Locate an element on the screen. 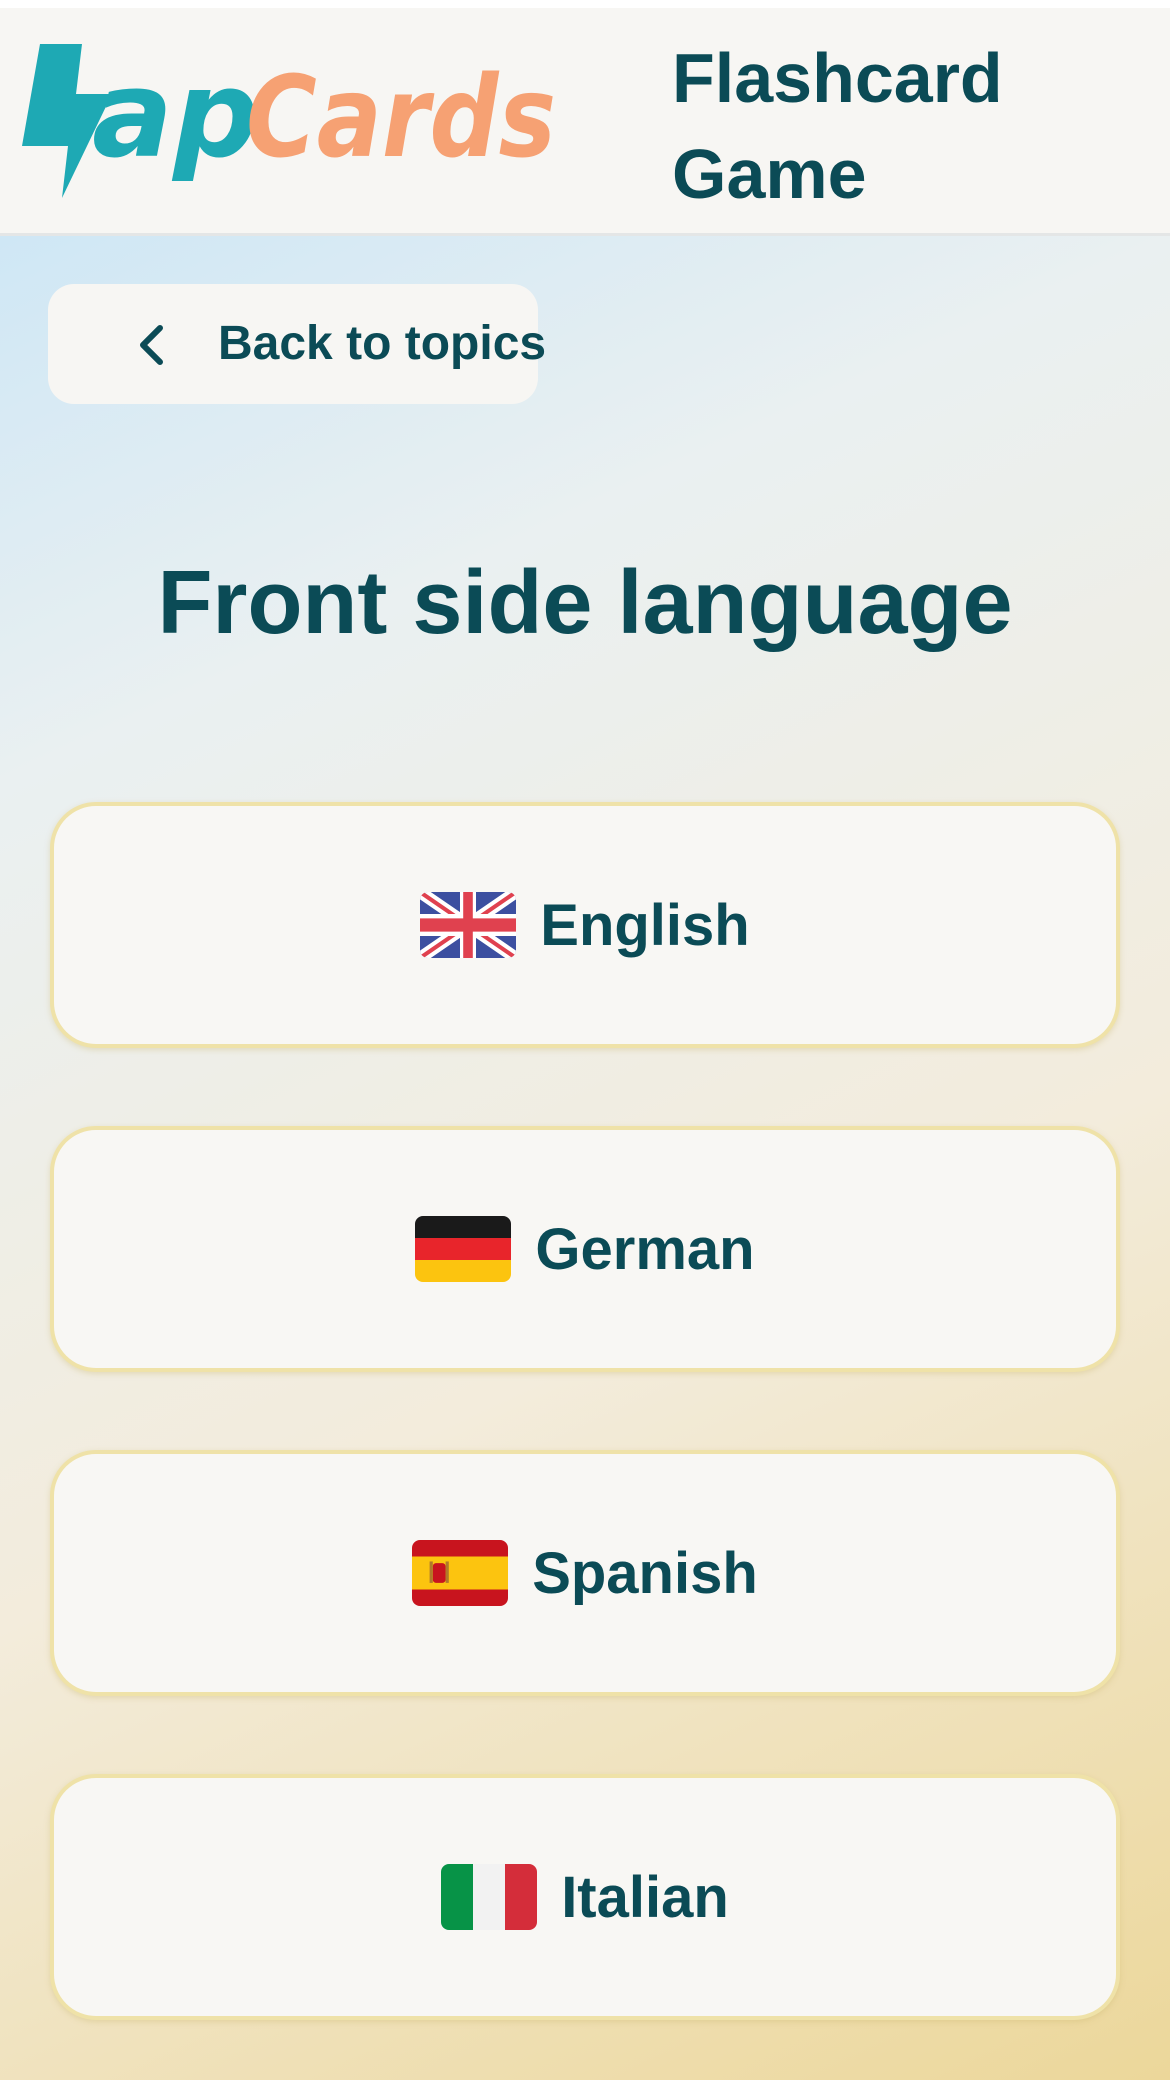 This screenshot has width=1170, height=2080. germany-flag-icon is located at coordinates (463, 1249).